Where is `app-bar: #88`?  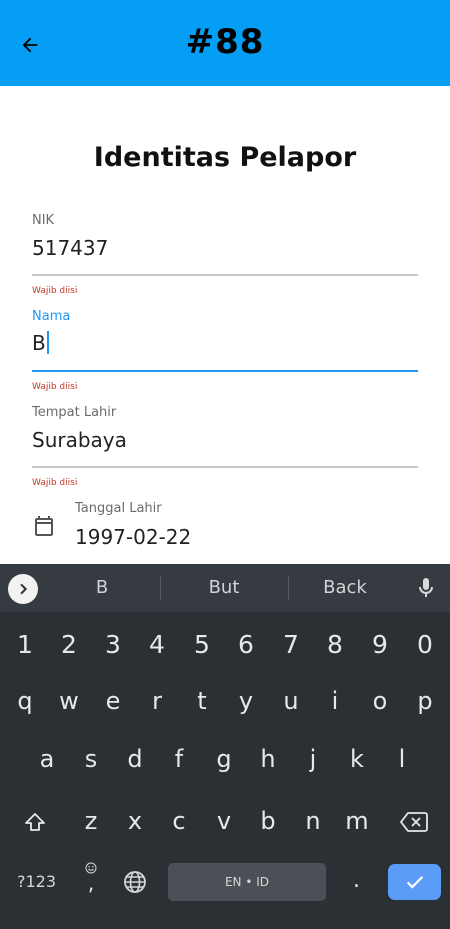
app-bar: #88 is located at coordinates (225, 43).